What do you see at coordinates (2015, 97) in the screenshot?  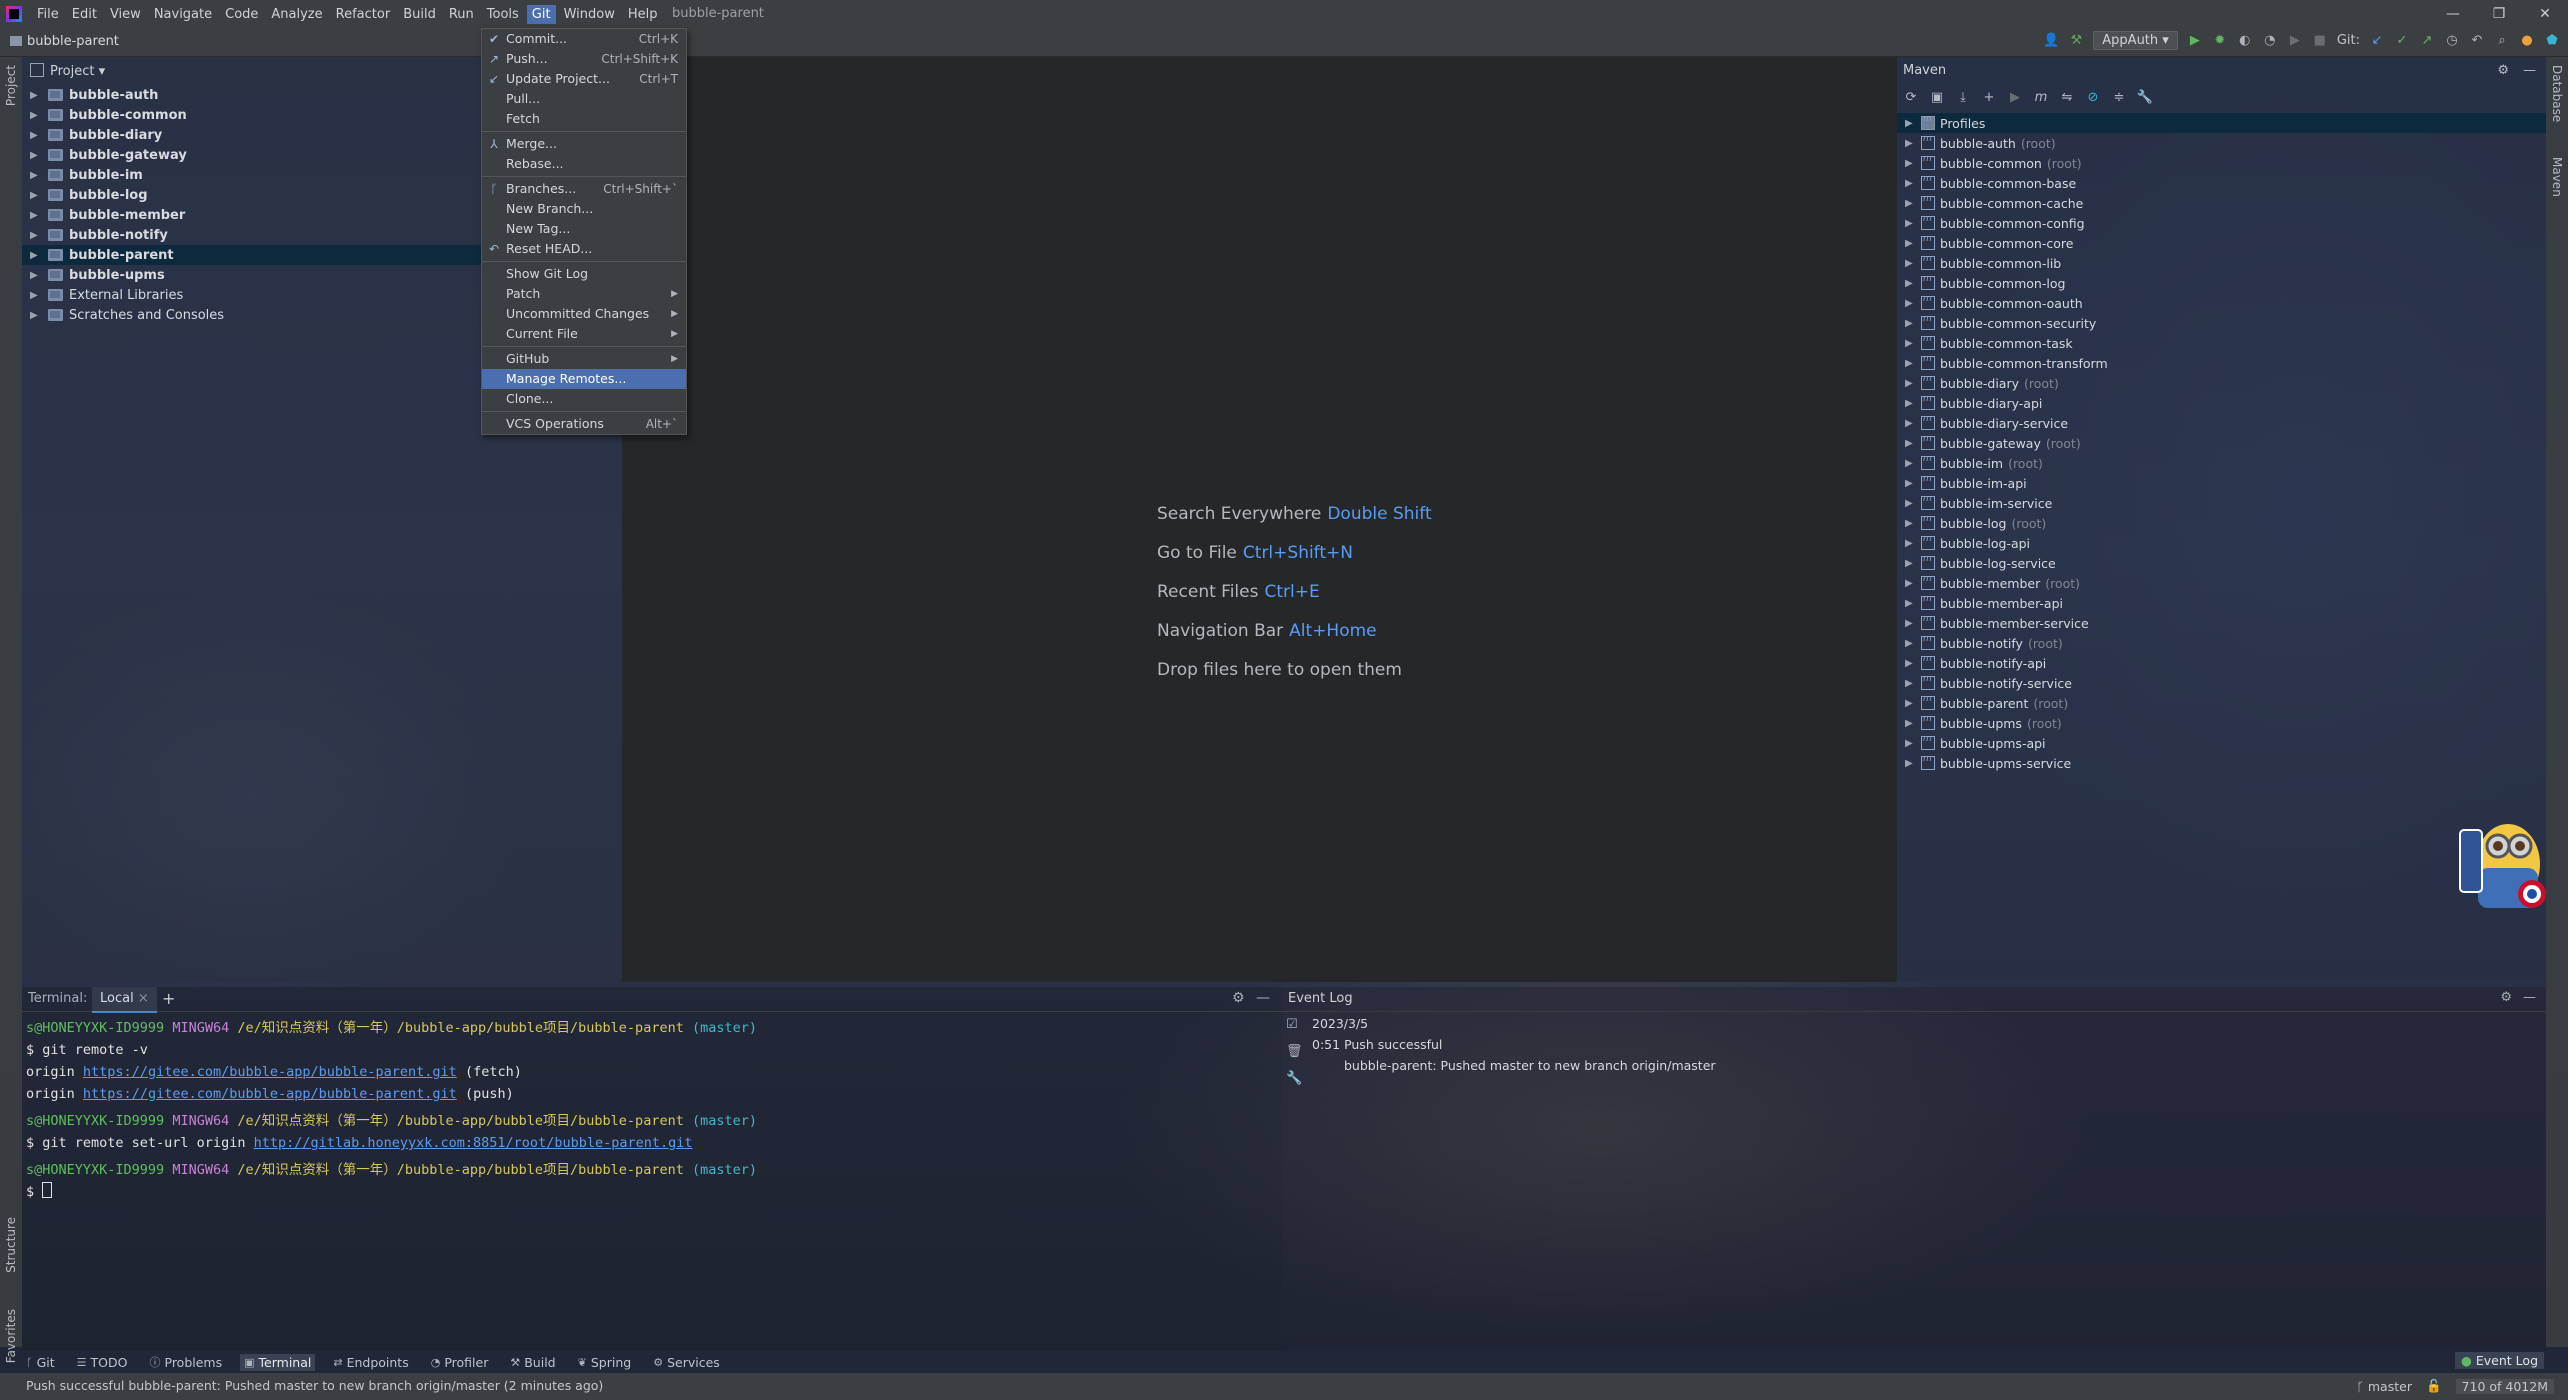 I see `run-maven-icon: ▶` at bounding box center [2015, 97].